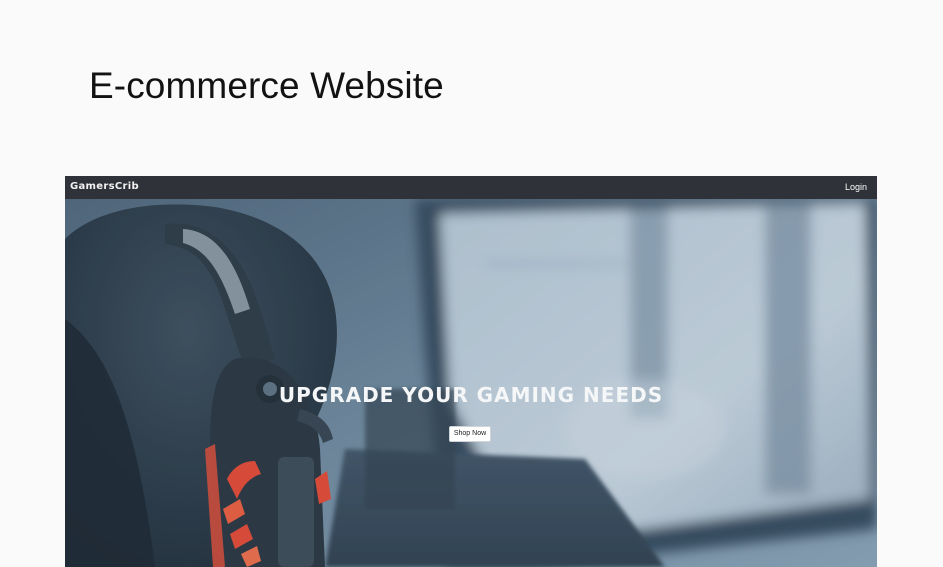 This screenshot has width=943, height=567. What do you see at coordinates (856, 187) in the screenshot?
I see `login-link: Login` at bounding box center [856, 187].